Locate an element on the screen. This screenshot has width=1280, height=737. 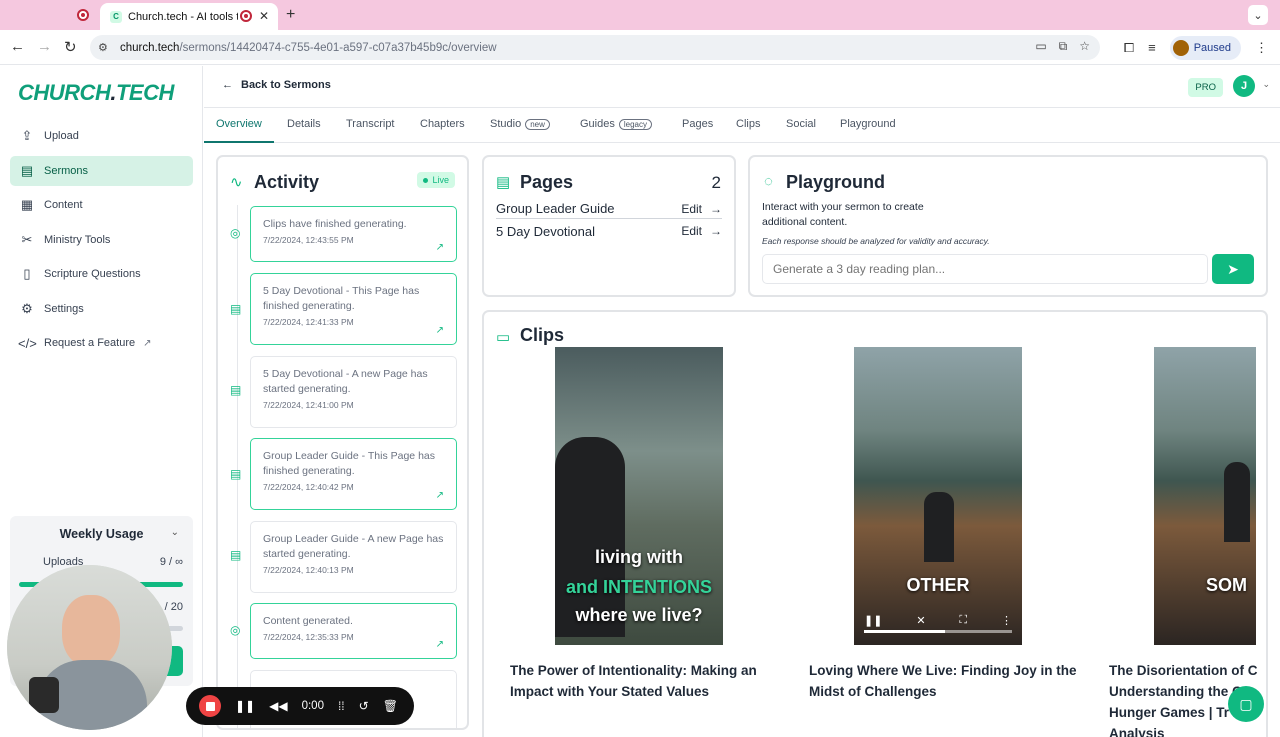
sidebar-item-settings: ⚙ Settings is located at coordinates (101, 309).